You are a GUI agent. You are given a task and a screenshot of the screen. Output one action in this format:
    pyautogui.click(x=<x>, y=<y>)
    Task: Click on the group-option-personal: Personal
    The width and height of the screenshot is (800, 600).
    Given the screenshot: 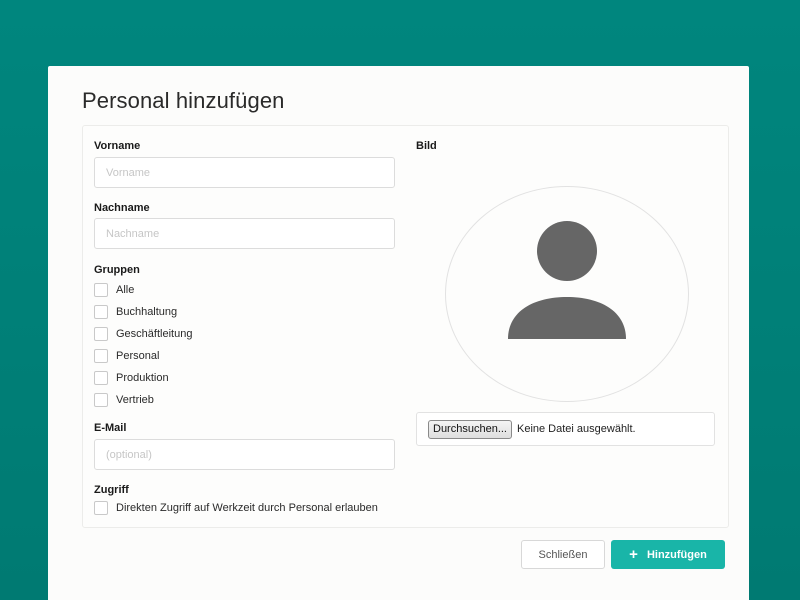 What is the action you would take?
    pyautogui.click(x=126, y=356)
    